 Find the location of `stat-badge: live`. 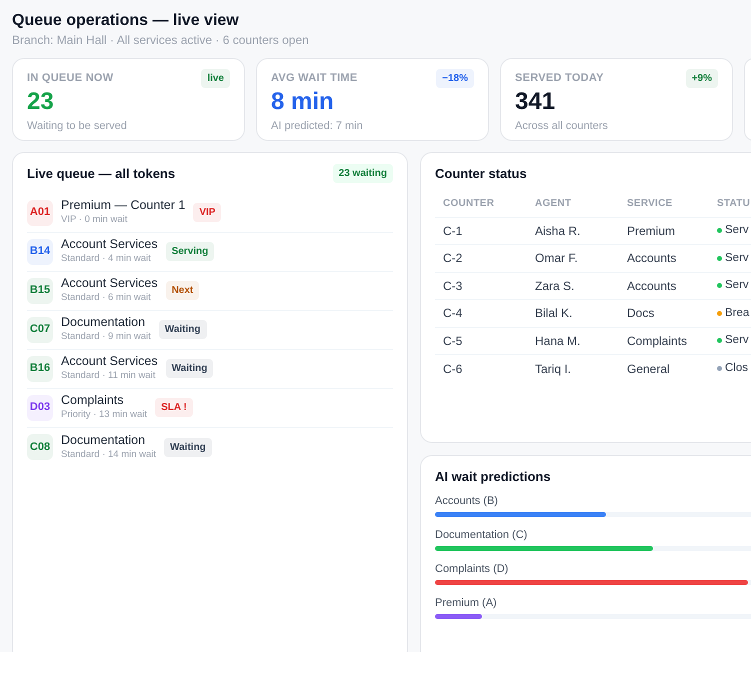

stat-badge: live is located at coordinates (215, 78).